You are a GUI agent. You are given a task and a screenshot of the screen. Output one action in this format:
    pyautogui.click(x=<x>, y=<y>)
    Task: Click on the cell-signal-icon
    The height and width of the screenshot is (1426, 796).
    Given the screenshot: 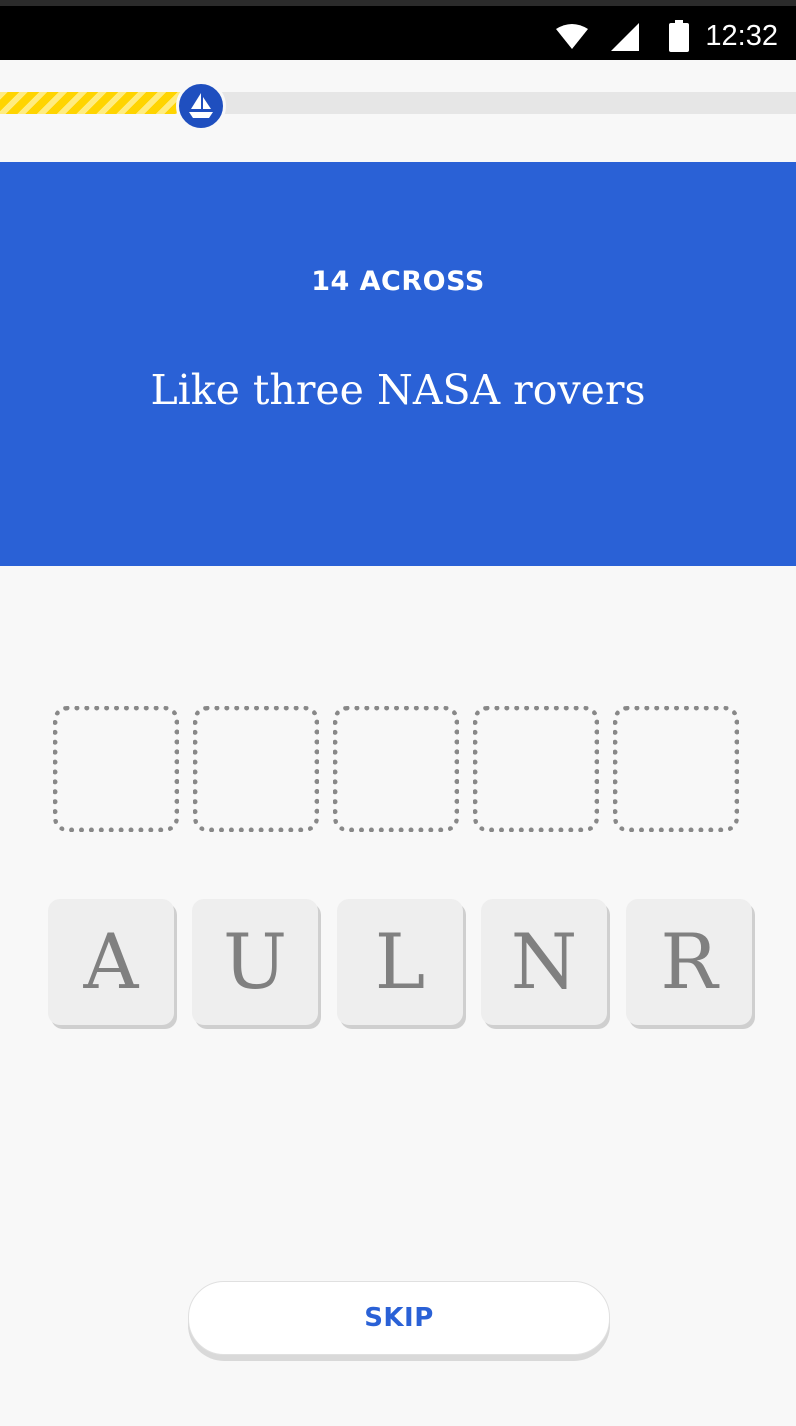 What is the action you would take?
    pyautogui.click(x=625, y=39)
    